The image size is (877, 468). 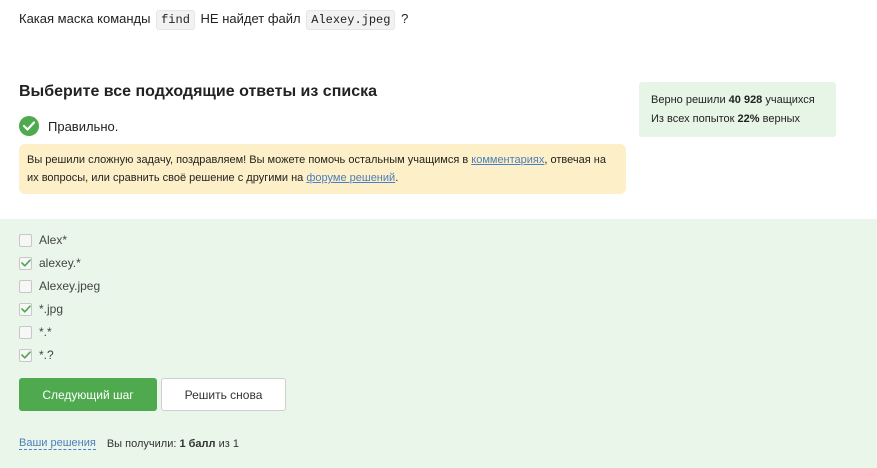 What do you see at coordinates (507, 160) in the screenshot?
I see `comments-link: комментариях` at bounding box center [507, 160].